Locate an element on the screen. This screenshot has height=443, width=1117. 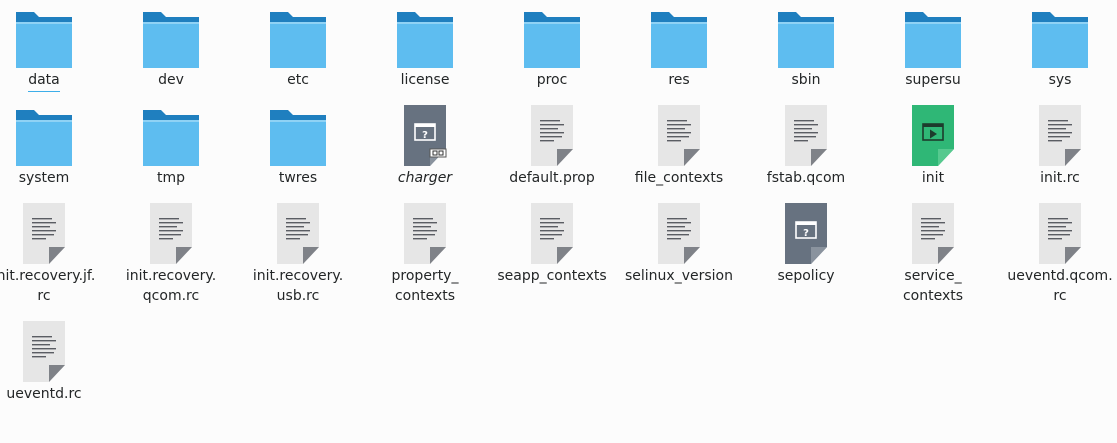
file-name-label: sbin is located at coordinates (806, 80).